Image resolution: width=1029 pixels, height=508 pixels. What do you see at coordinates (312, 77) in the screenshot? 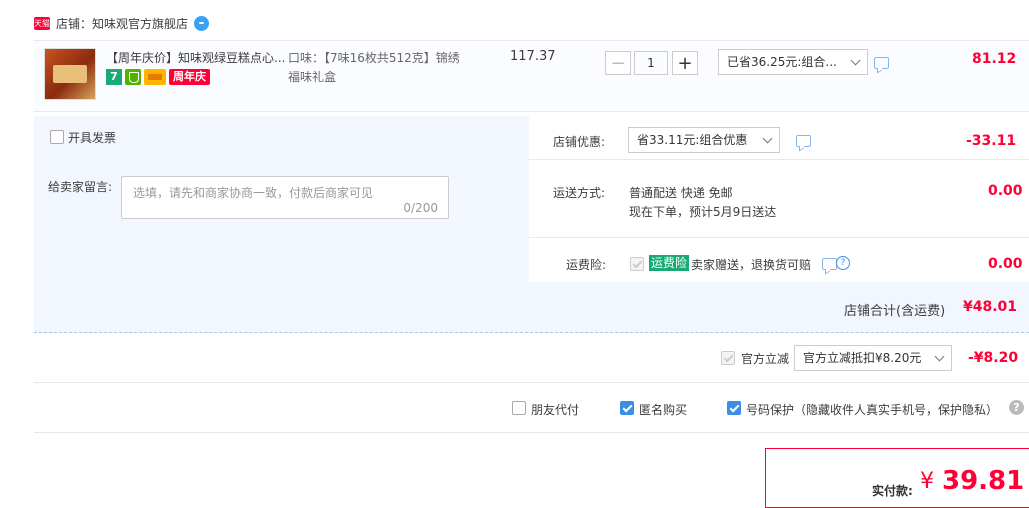
I see `sku-line: 福味礼盒` at bounding box center [312, 77].